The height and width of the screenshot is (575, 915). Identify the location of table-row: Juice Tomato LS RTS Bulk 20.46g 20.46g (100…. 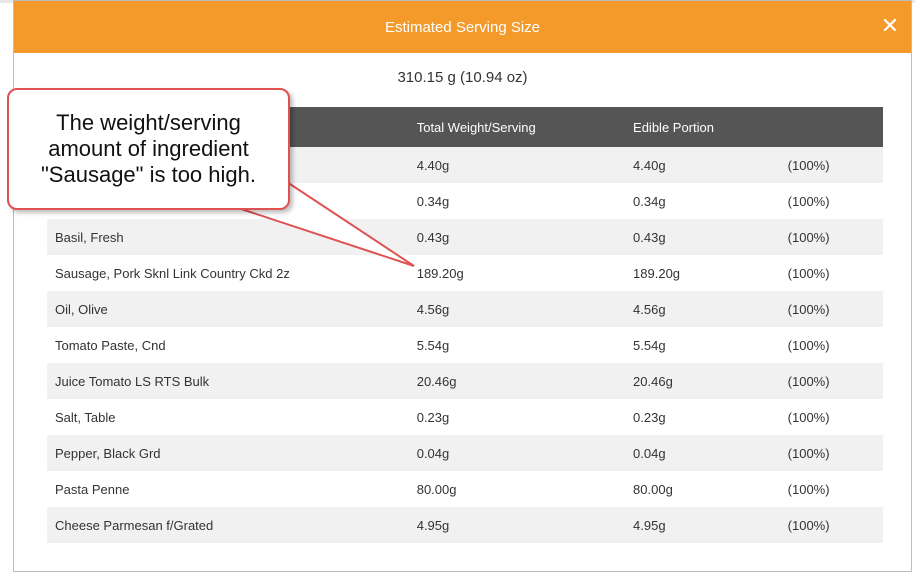
(465, 381).